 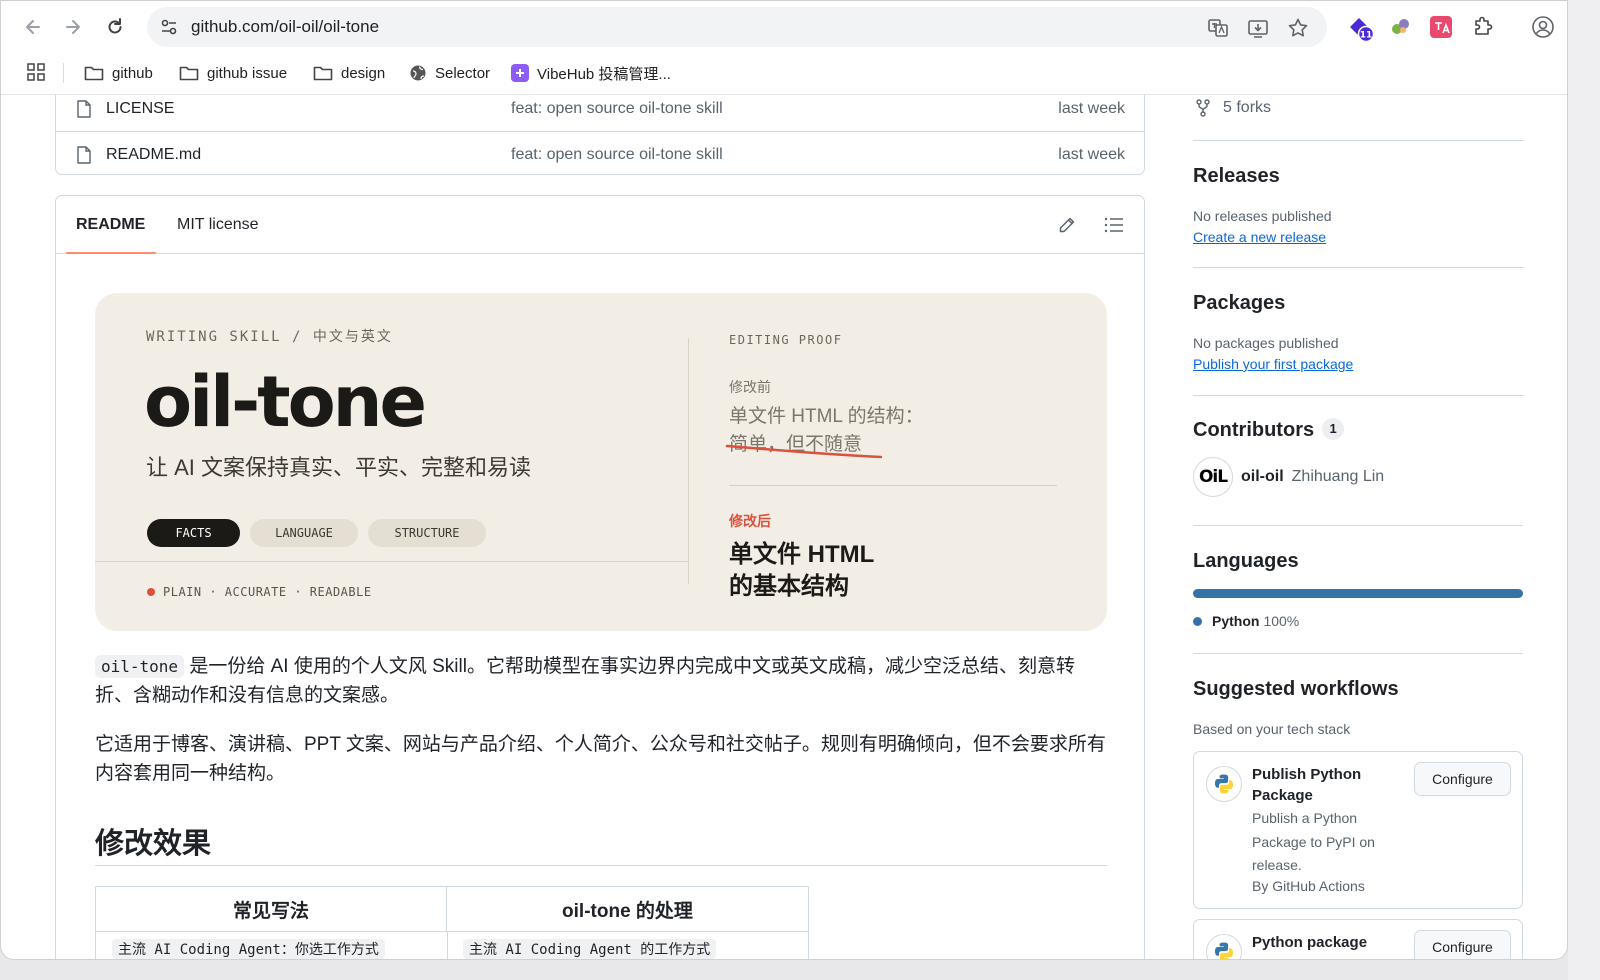 What do you see at coordinates (786, 340) in the screenshot?
I see `proof-label: EDITING PROOF` at bounding box center [786, 340].